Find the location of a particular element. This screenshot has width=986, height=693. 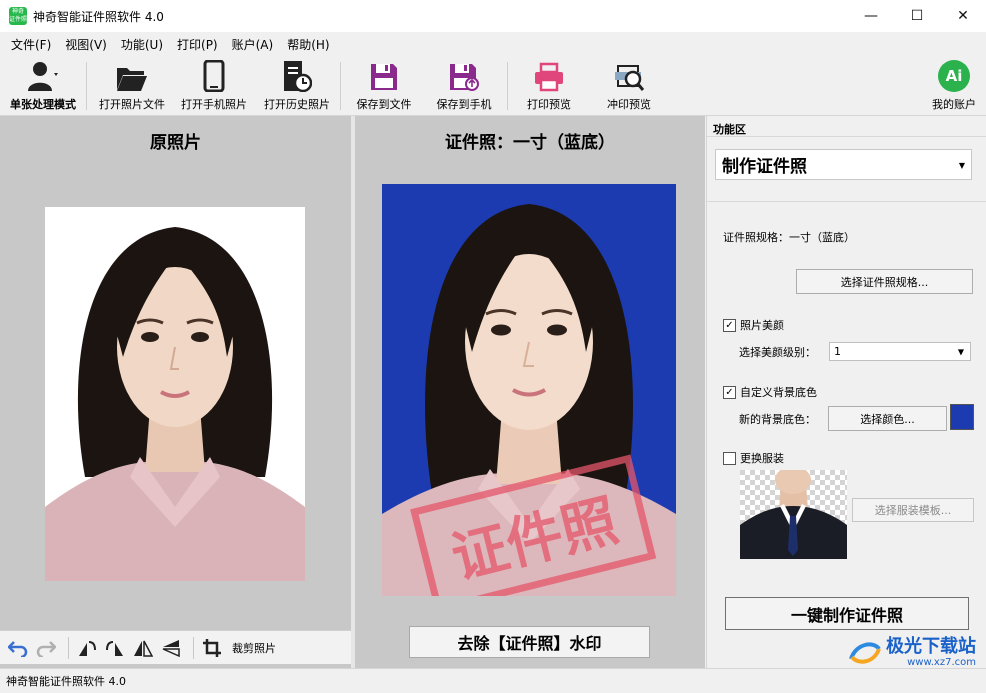

phone-icon is located at coordinates (214, 76).